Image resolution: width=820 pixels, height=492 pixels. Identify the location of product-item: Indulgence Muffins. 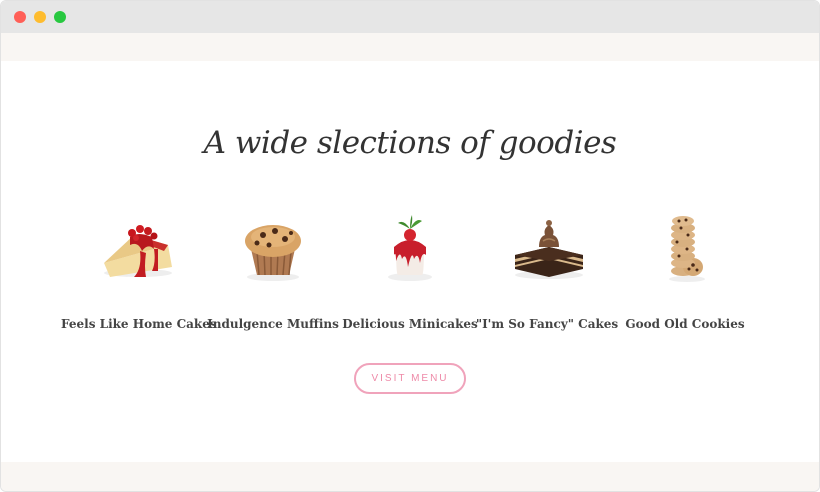
(273, 271).